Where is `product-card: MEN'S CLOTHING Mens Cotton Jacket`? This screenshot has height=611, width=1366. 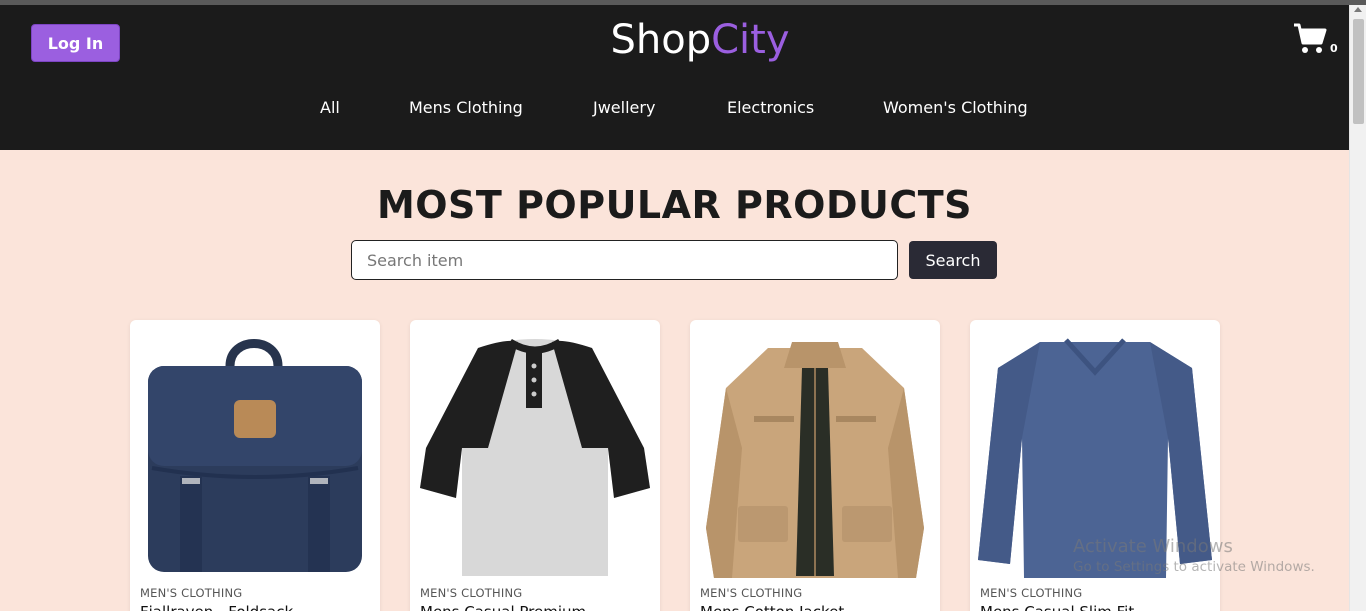
product-card: MEN'S CLOTHING Mens Cotton Jacket is located at coordinates (815, 465).